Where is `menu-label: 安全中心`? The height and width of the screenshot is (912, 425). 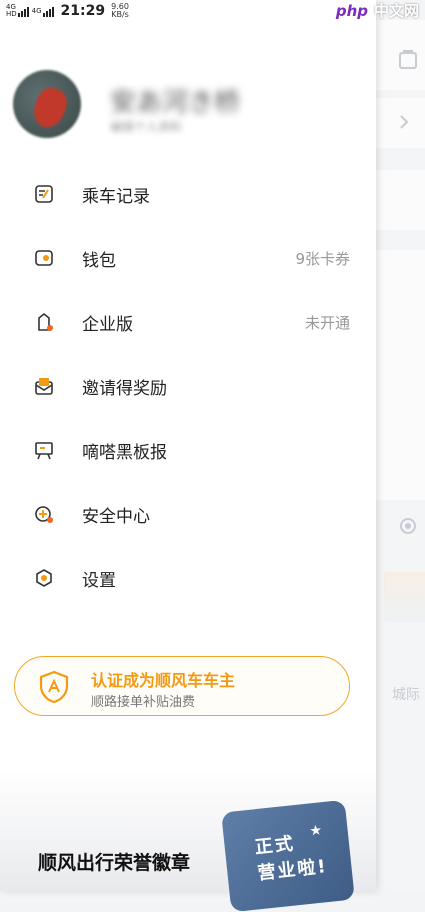
menu-label: 安全中心 is located at coordinates (116, 516).